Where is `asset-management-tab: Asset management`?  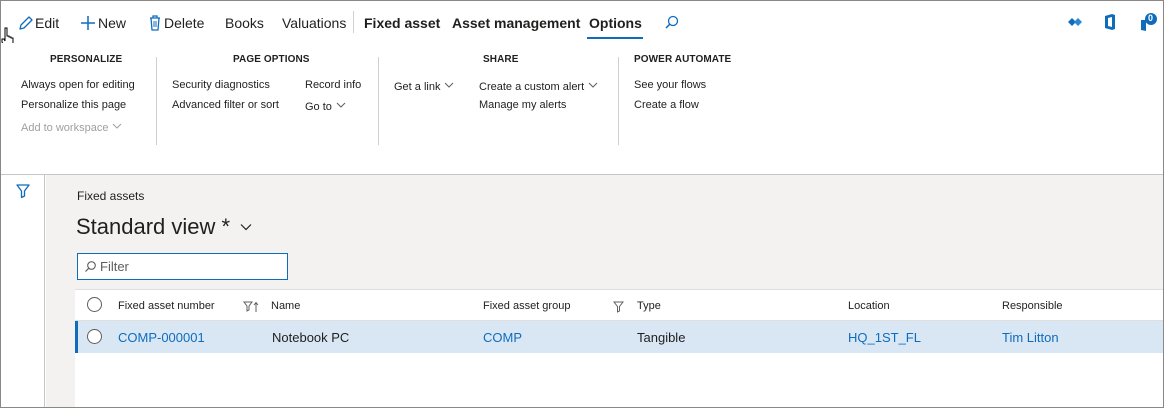 asset-management-tab: Asset management is located at coordinates (516, 23).